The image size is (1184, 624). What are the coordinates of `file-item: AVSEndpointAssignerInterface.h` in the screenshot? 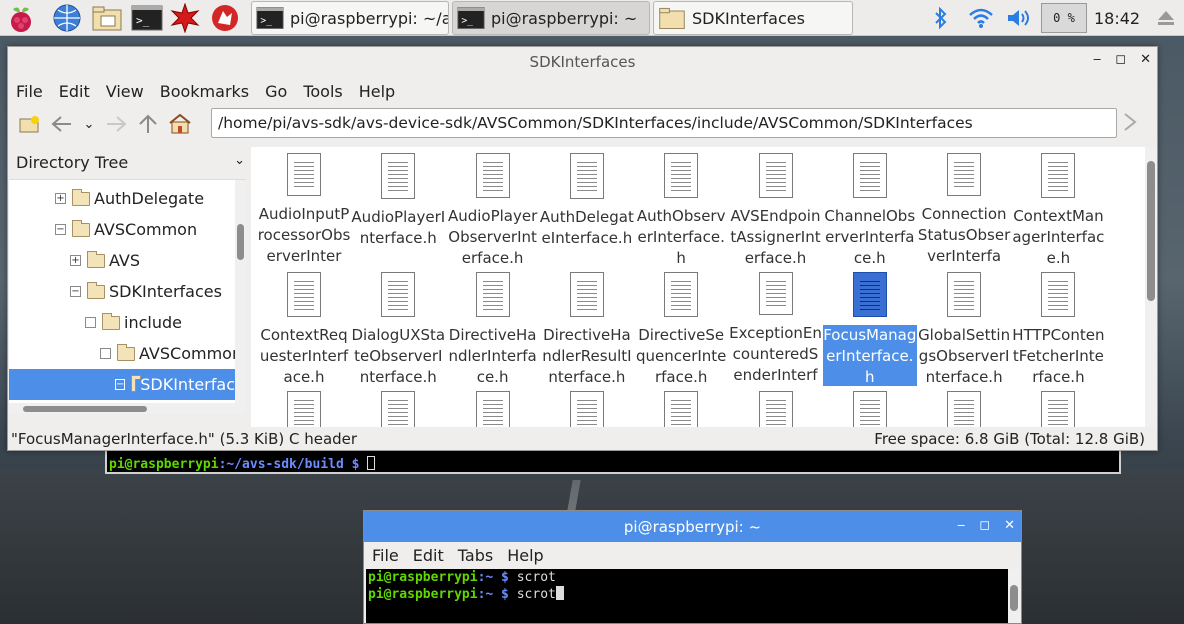 It's located at (776, 208).